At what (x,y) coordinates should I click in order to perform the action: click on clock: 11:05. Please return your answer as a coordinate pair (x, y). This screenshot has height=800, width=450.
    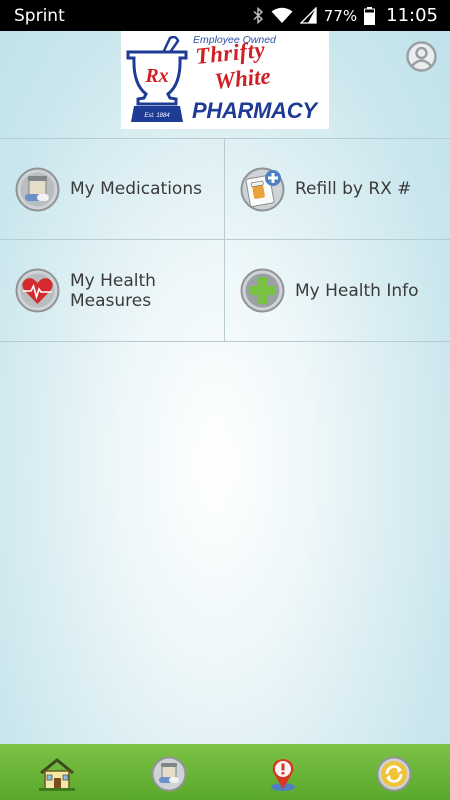
    Looking at the image, I should click on (412, 15).